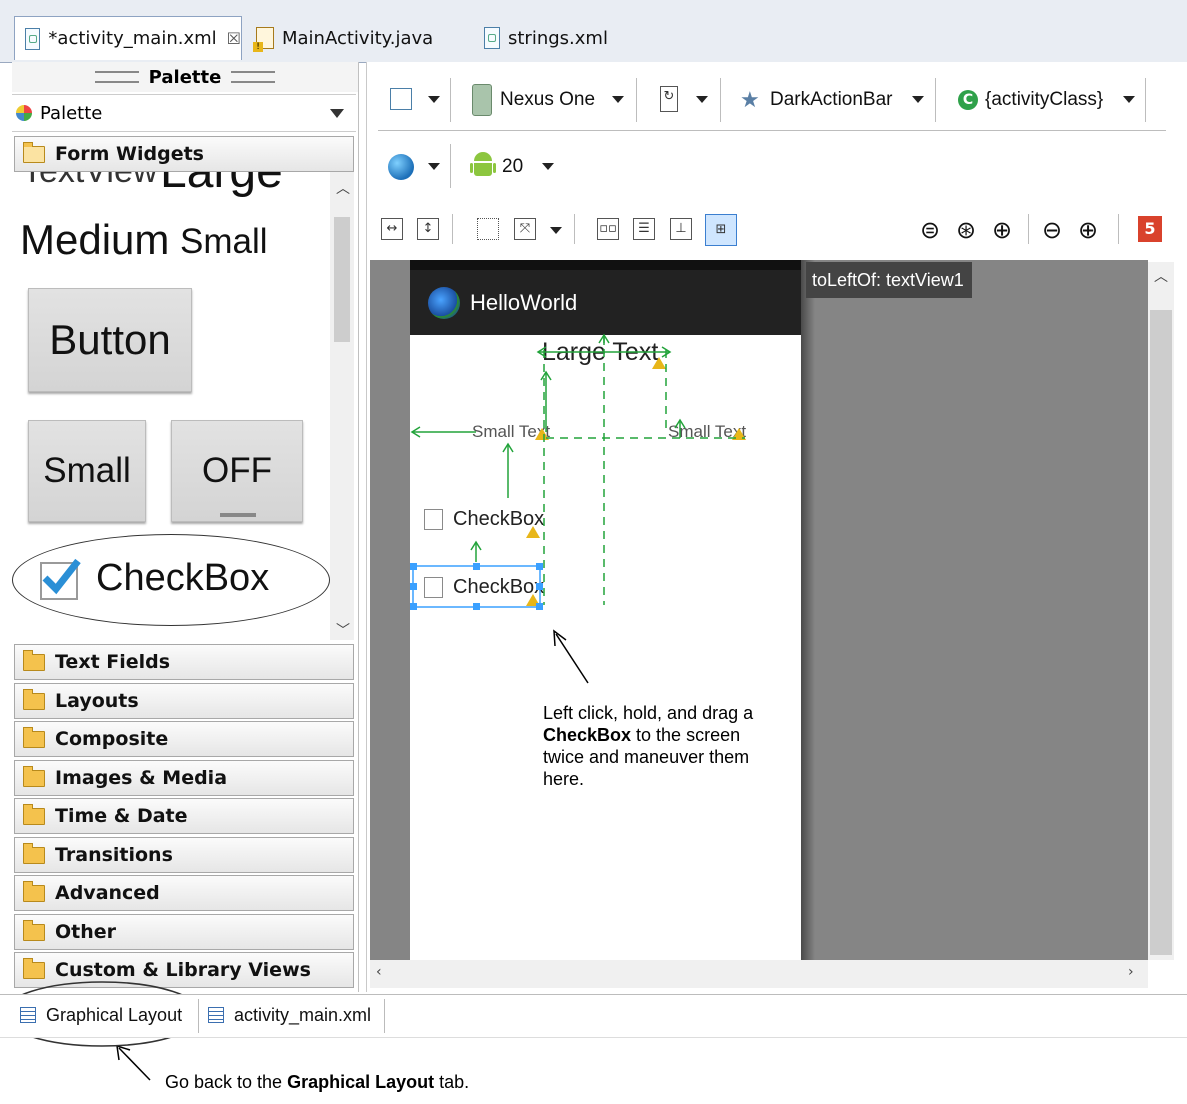 The image size is (1187, 1104). Describe the element at coordinates (1161, 632) in the screenshot. I see `canvas-vertical-scroll-thumb` at that location.